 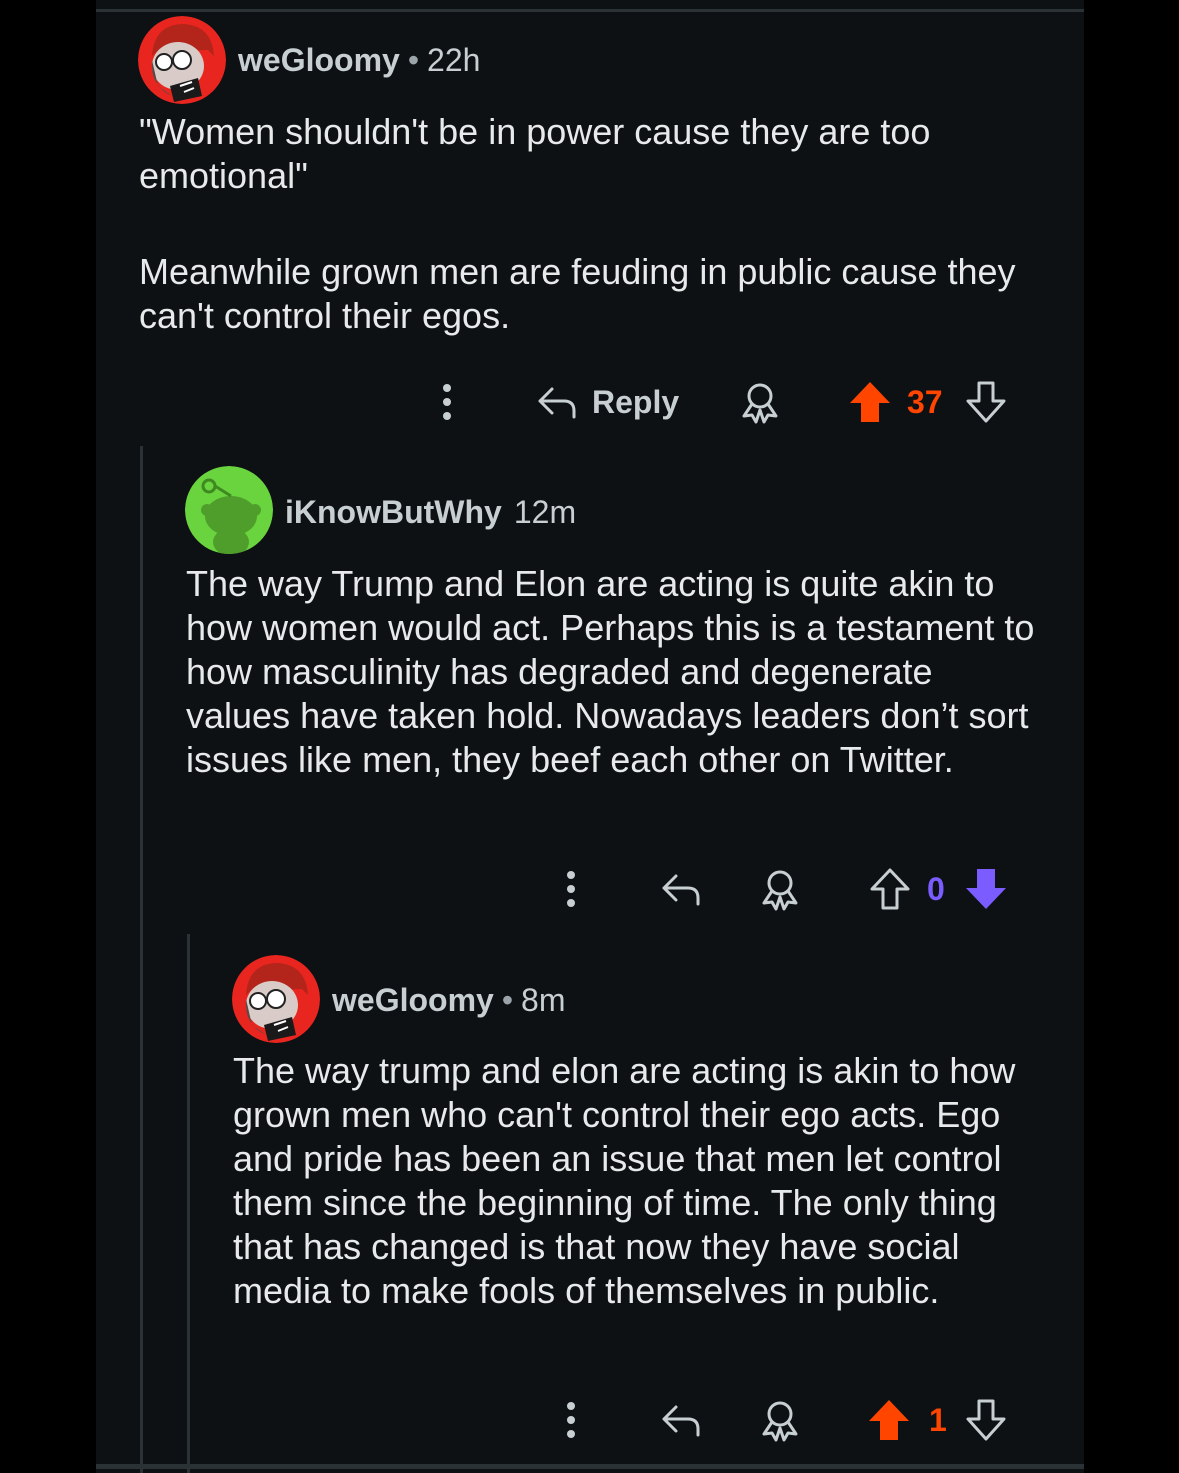 I want to click on score-value: 1, so click(x=938, y=1419).